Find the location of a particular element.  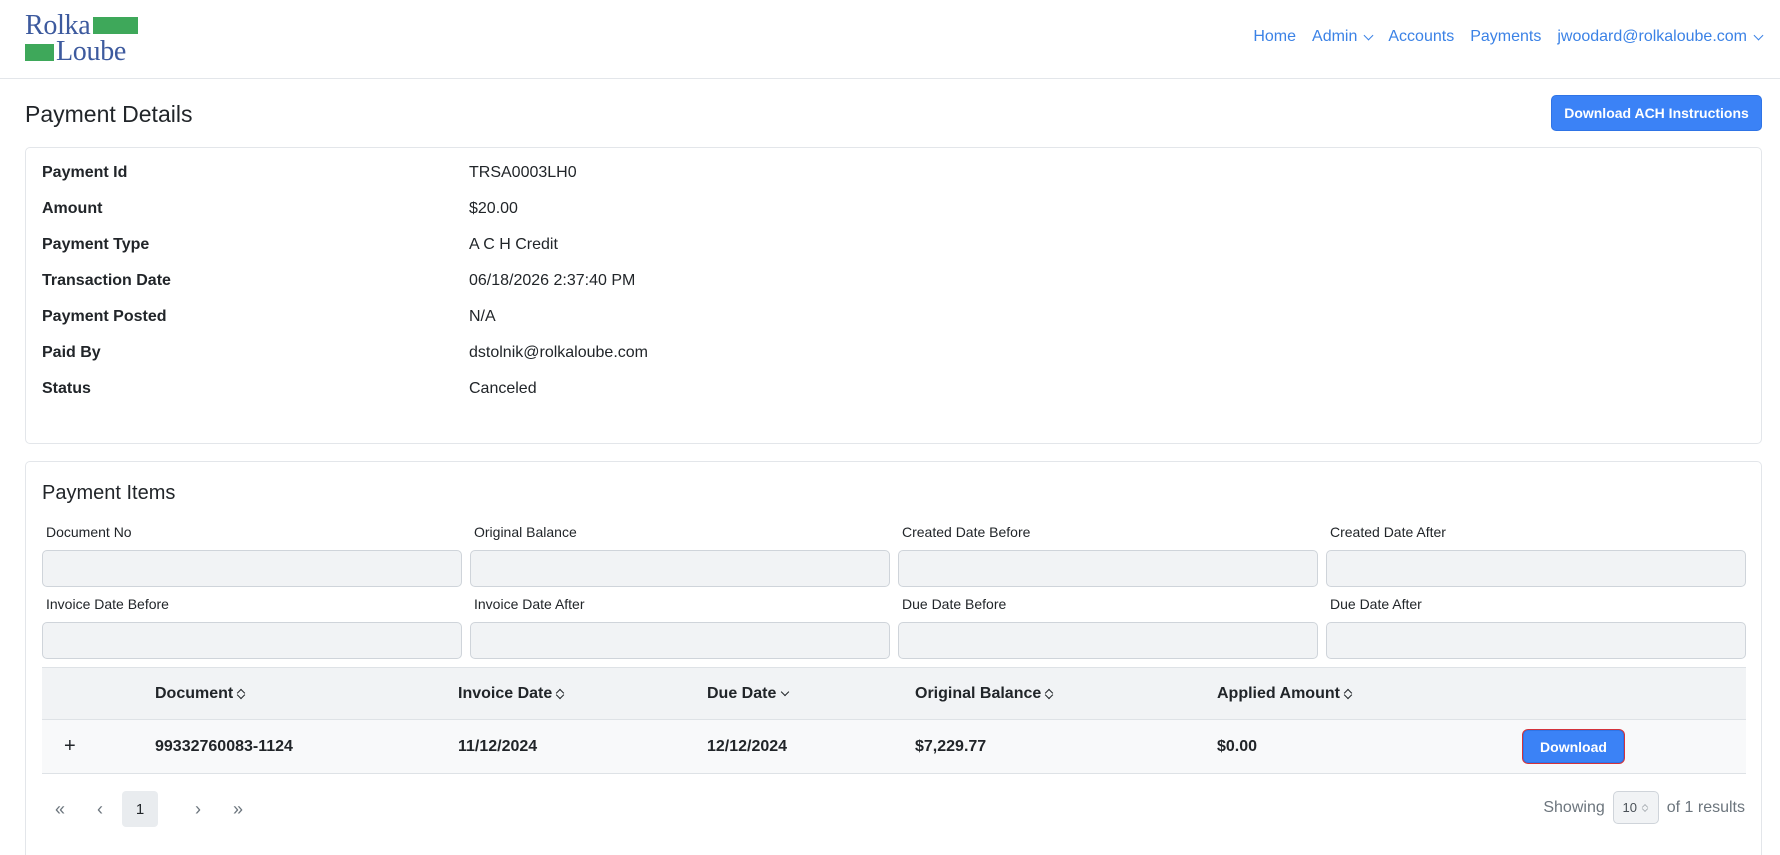

download-button: Download is located at coordinates (1573, 746).